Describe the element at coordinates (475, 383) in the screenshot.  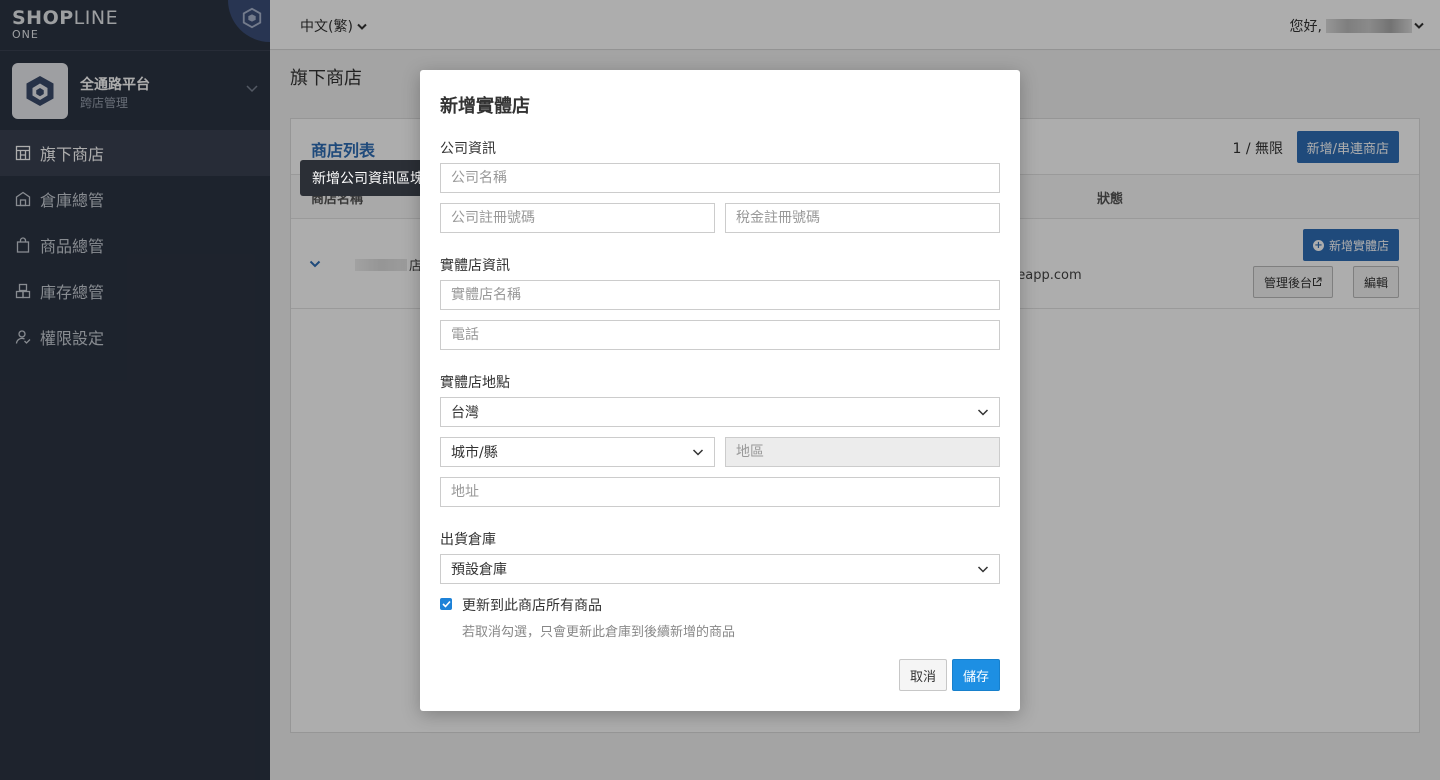
I see `location-section-label: 實體店地點` at that location.